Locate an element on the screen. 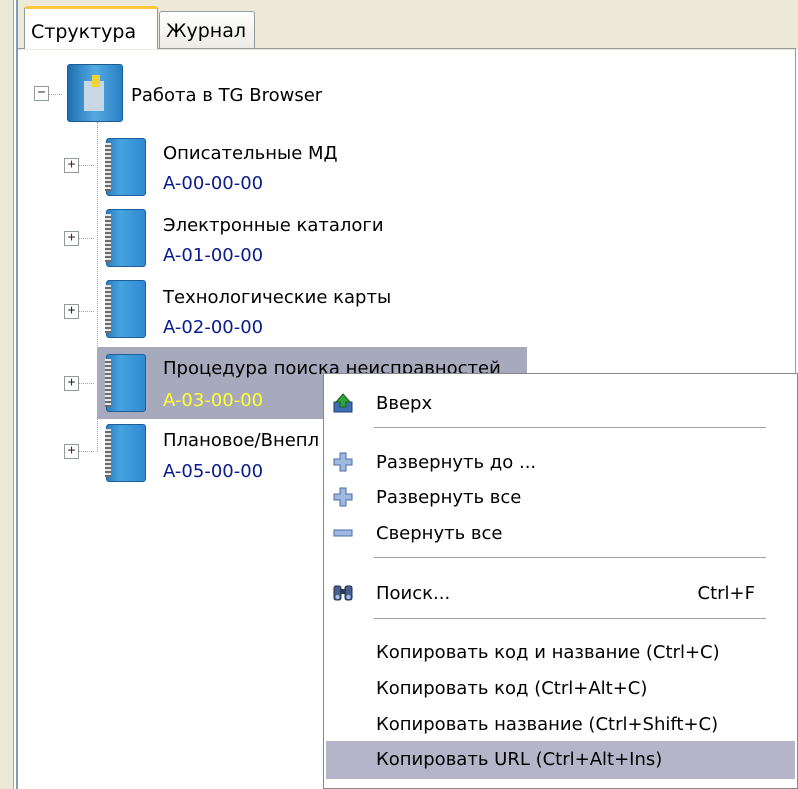 The width and height of the screenshot is (798, 789). binoculars-icon is located at coordinates (343, 593).